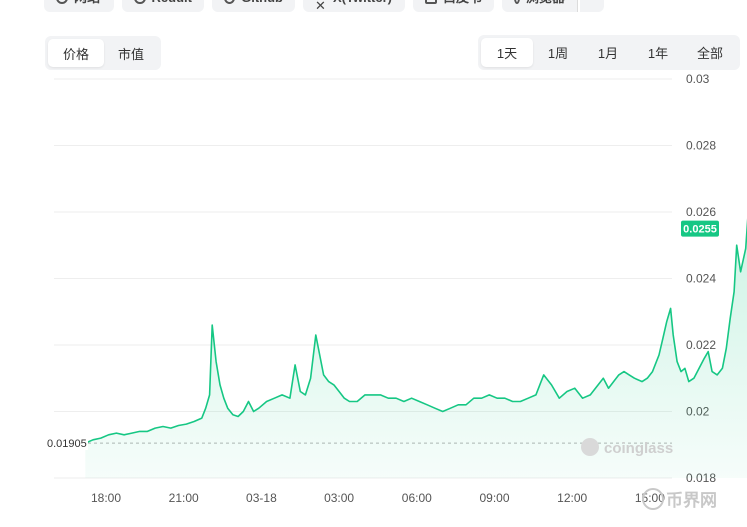  What do you see at coordinates (572, 498) in the screenshot?
I see `x-tick-label: 12:00` at bounding box center [572, 498].